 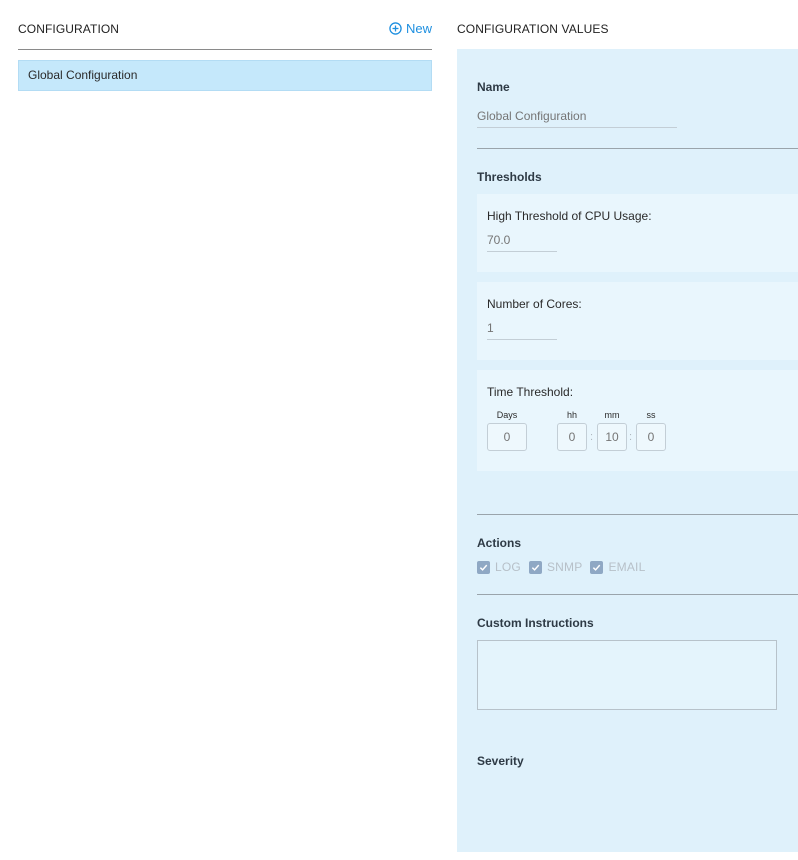 What do you see at coordinates (637, 233) in the screenshot?
I see `cpu-threshold-card: High Threshold of CPU Usage:` at bounding box center [637, 233].